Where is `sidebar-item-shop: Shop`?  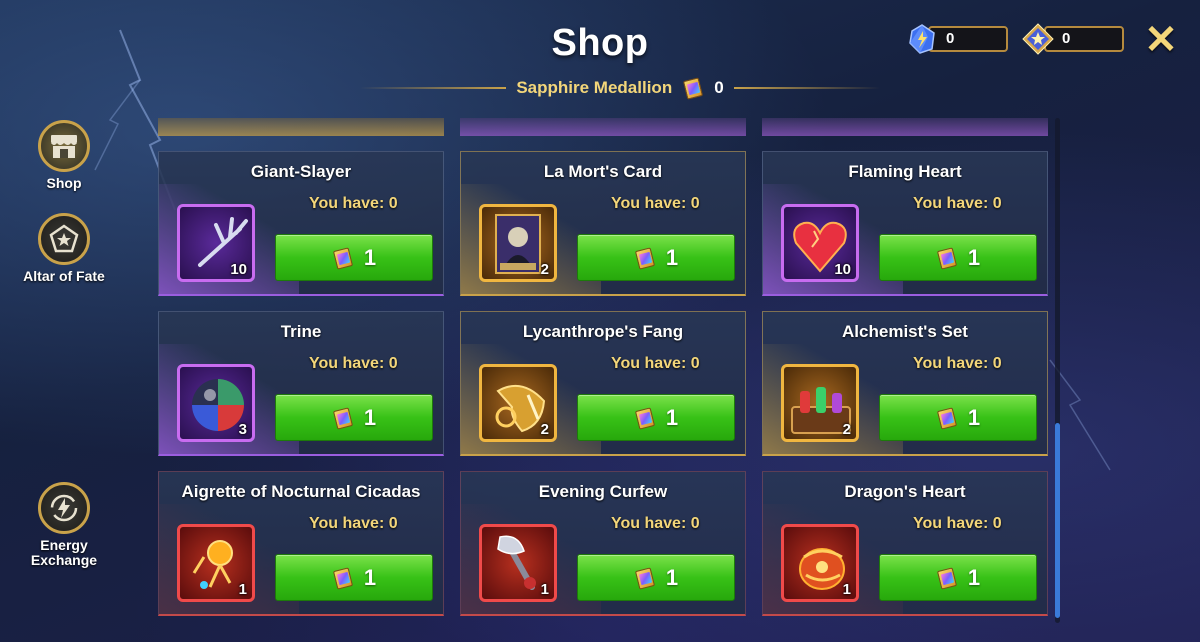 sidebar-item-shop: Shop is located at coordinates (64, 155).